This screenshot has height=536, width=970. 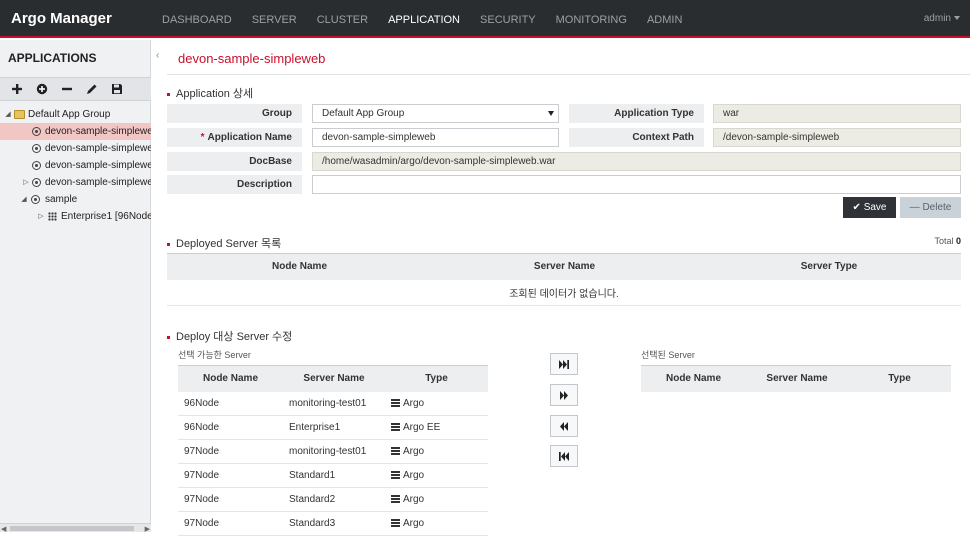 What do you see at coordinates (636, 184) in the screenshot?
I see `description-input` at bounding box center [636, 184].